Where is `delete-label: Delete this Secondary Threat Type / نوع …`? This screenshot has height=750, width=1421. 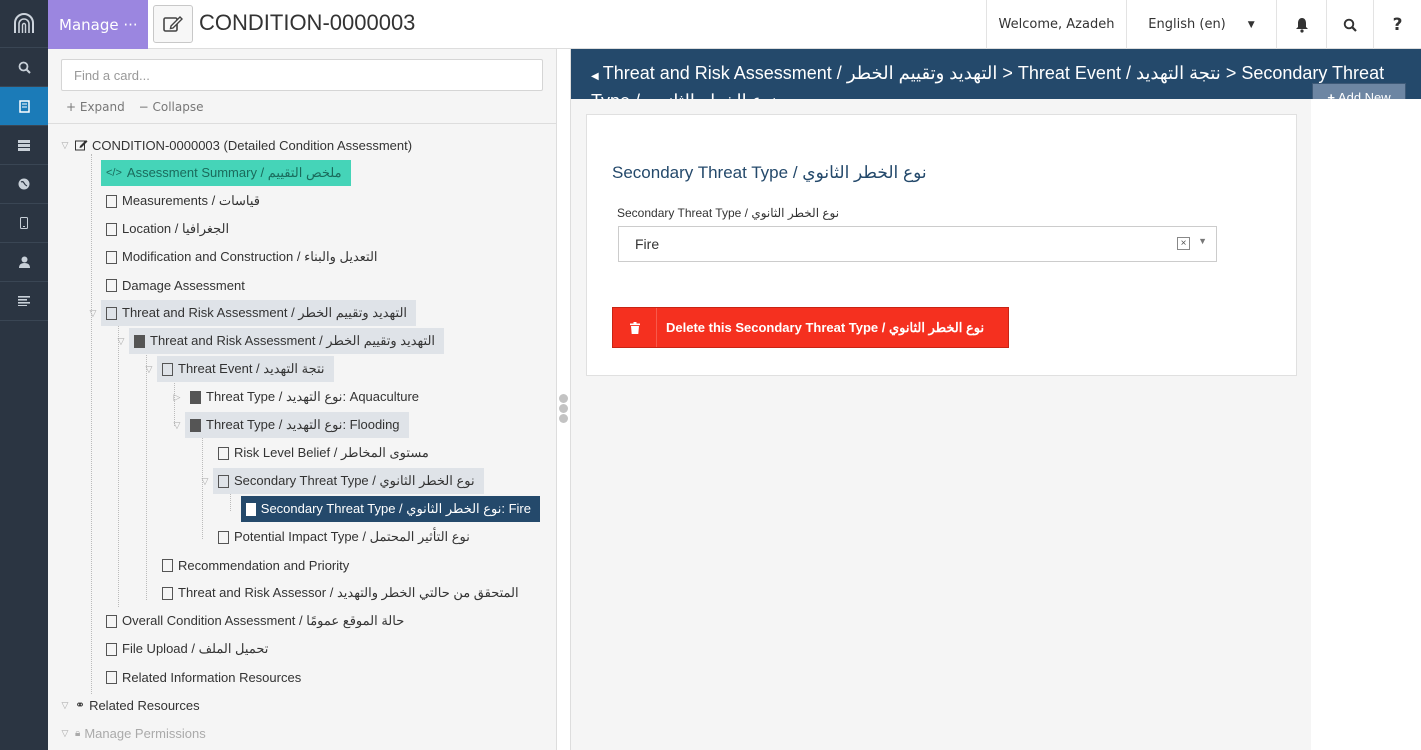 delete-label: Delete this Secondary Threat Type / نوع … is located at coordinates (825, 327).